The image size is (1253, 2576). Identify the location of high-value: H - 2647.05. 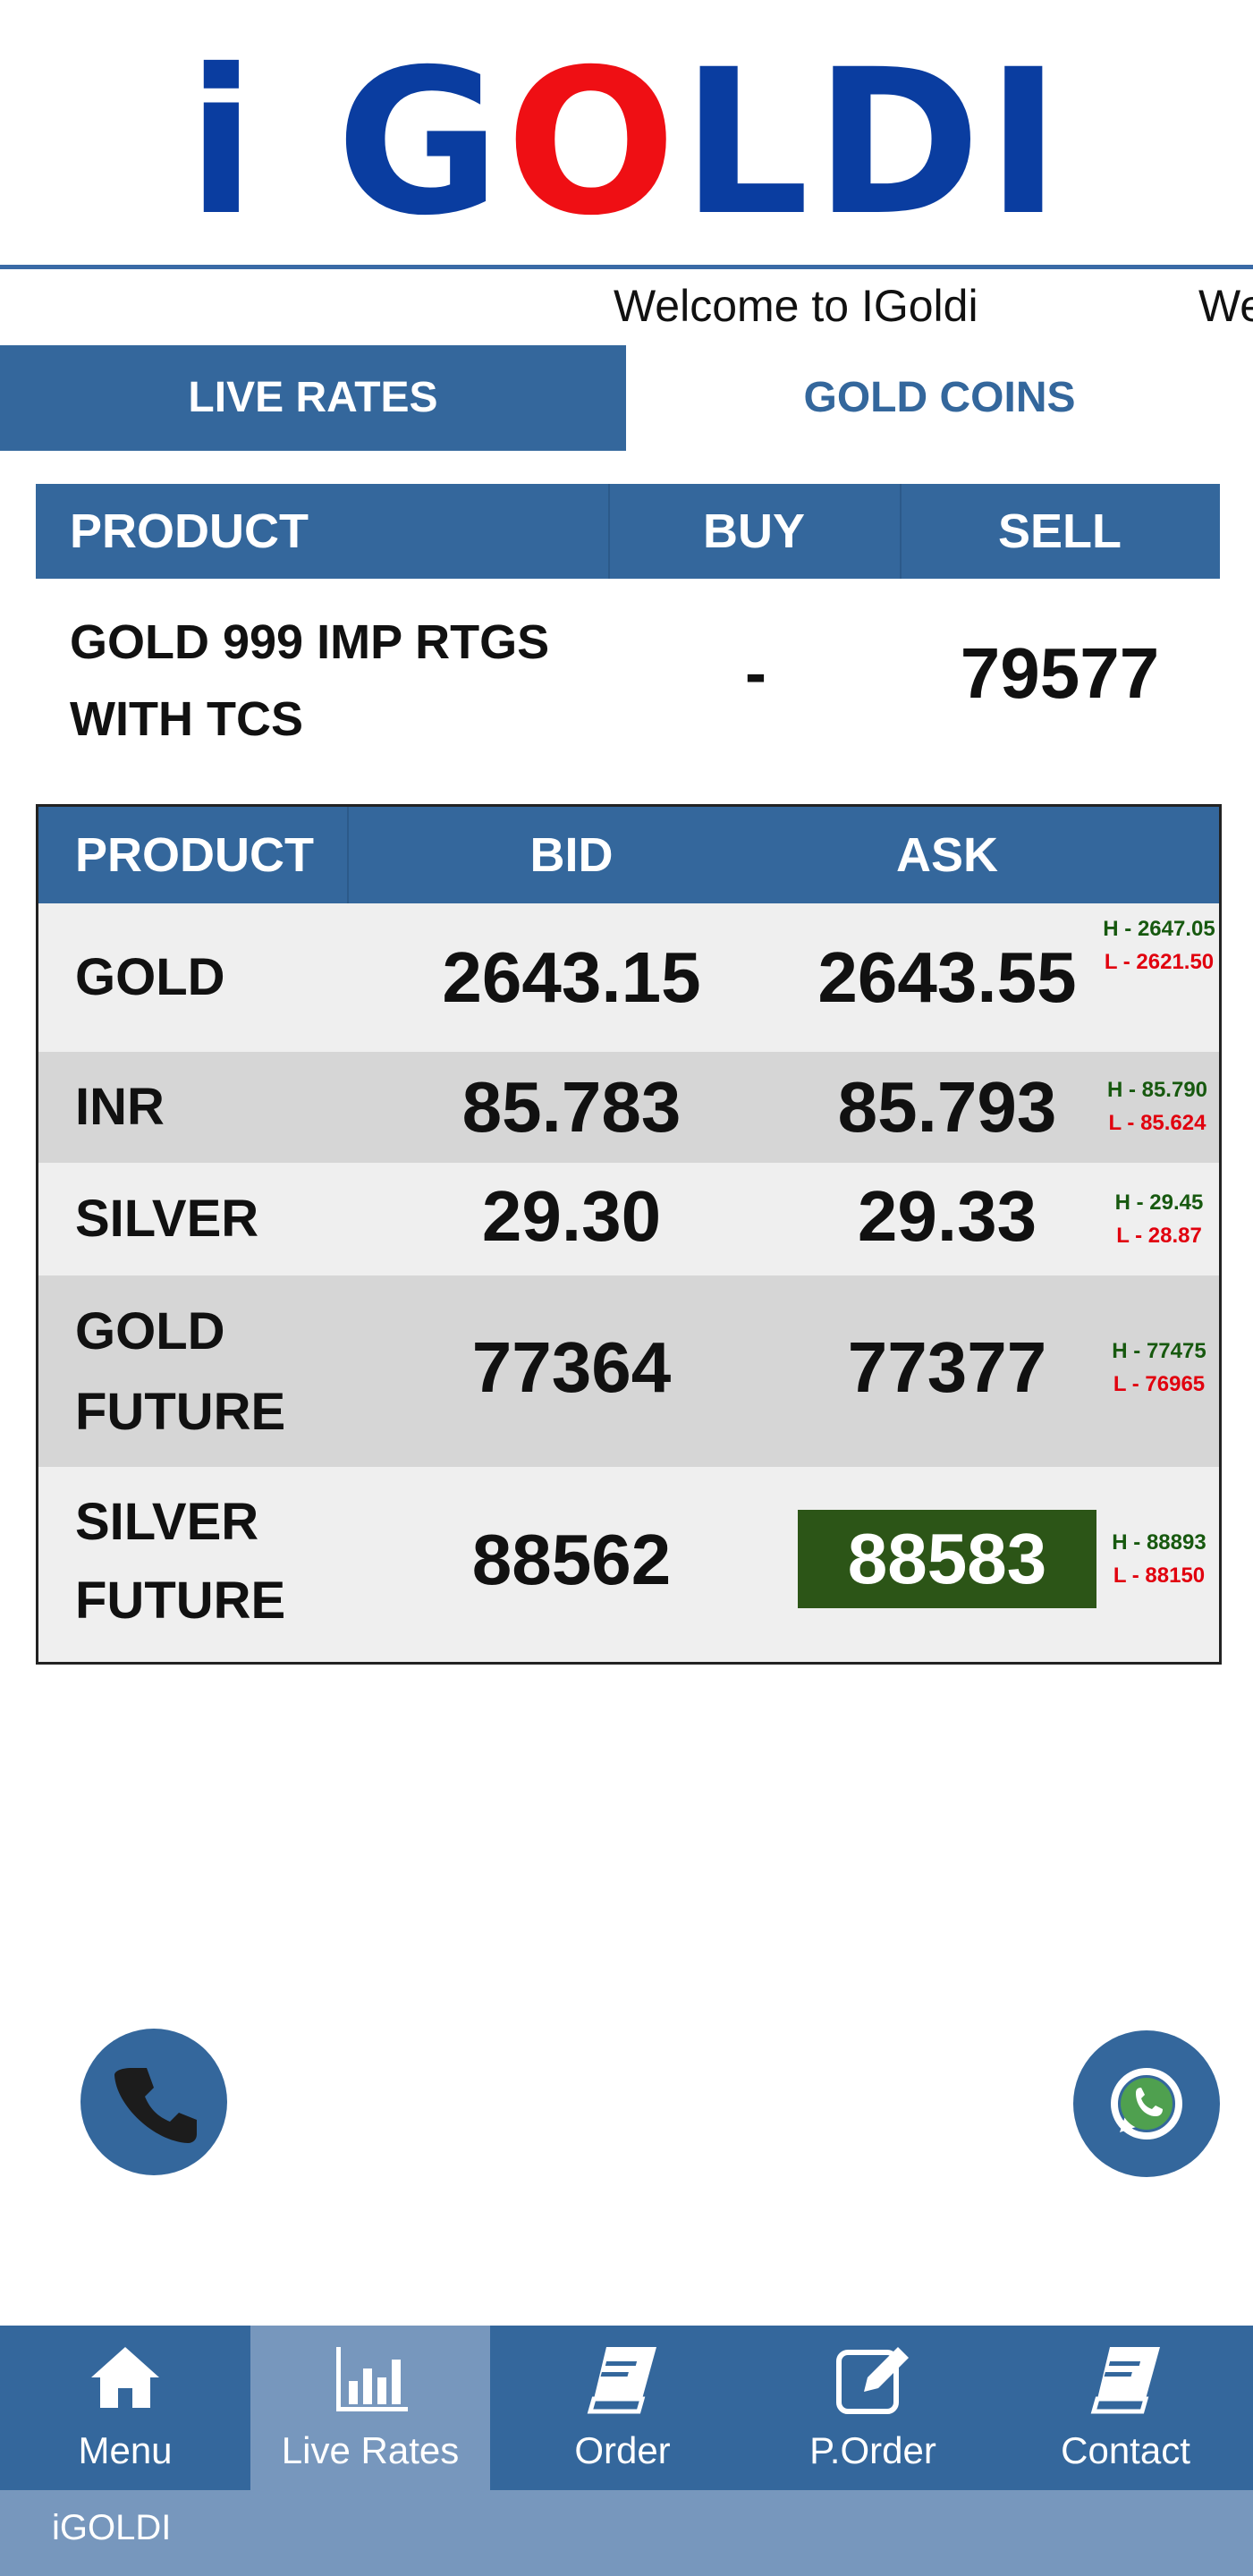
(1159, 929).